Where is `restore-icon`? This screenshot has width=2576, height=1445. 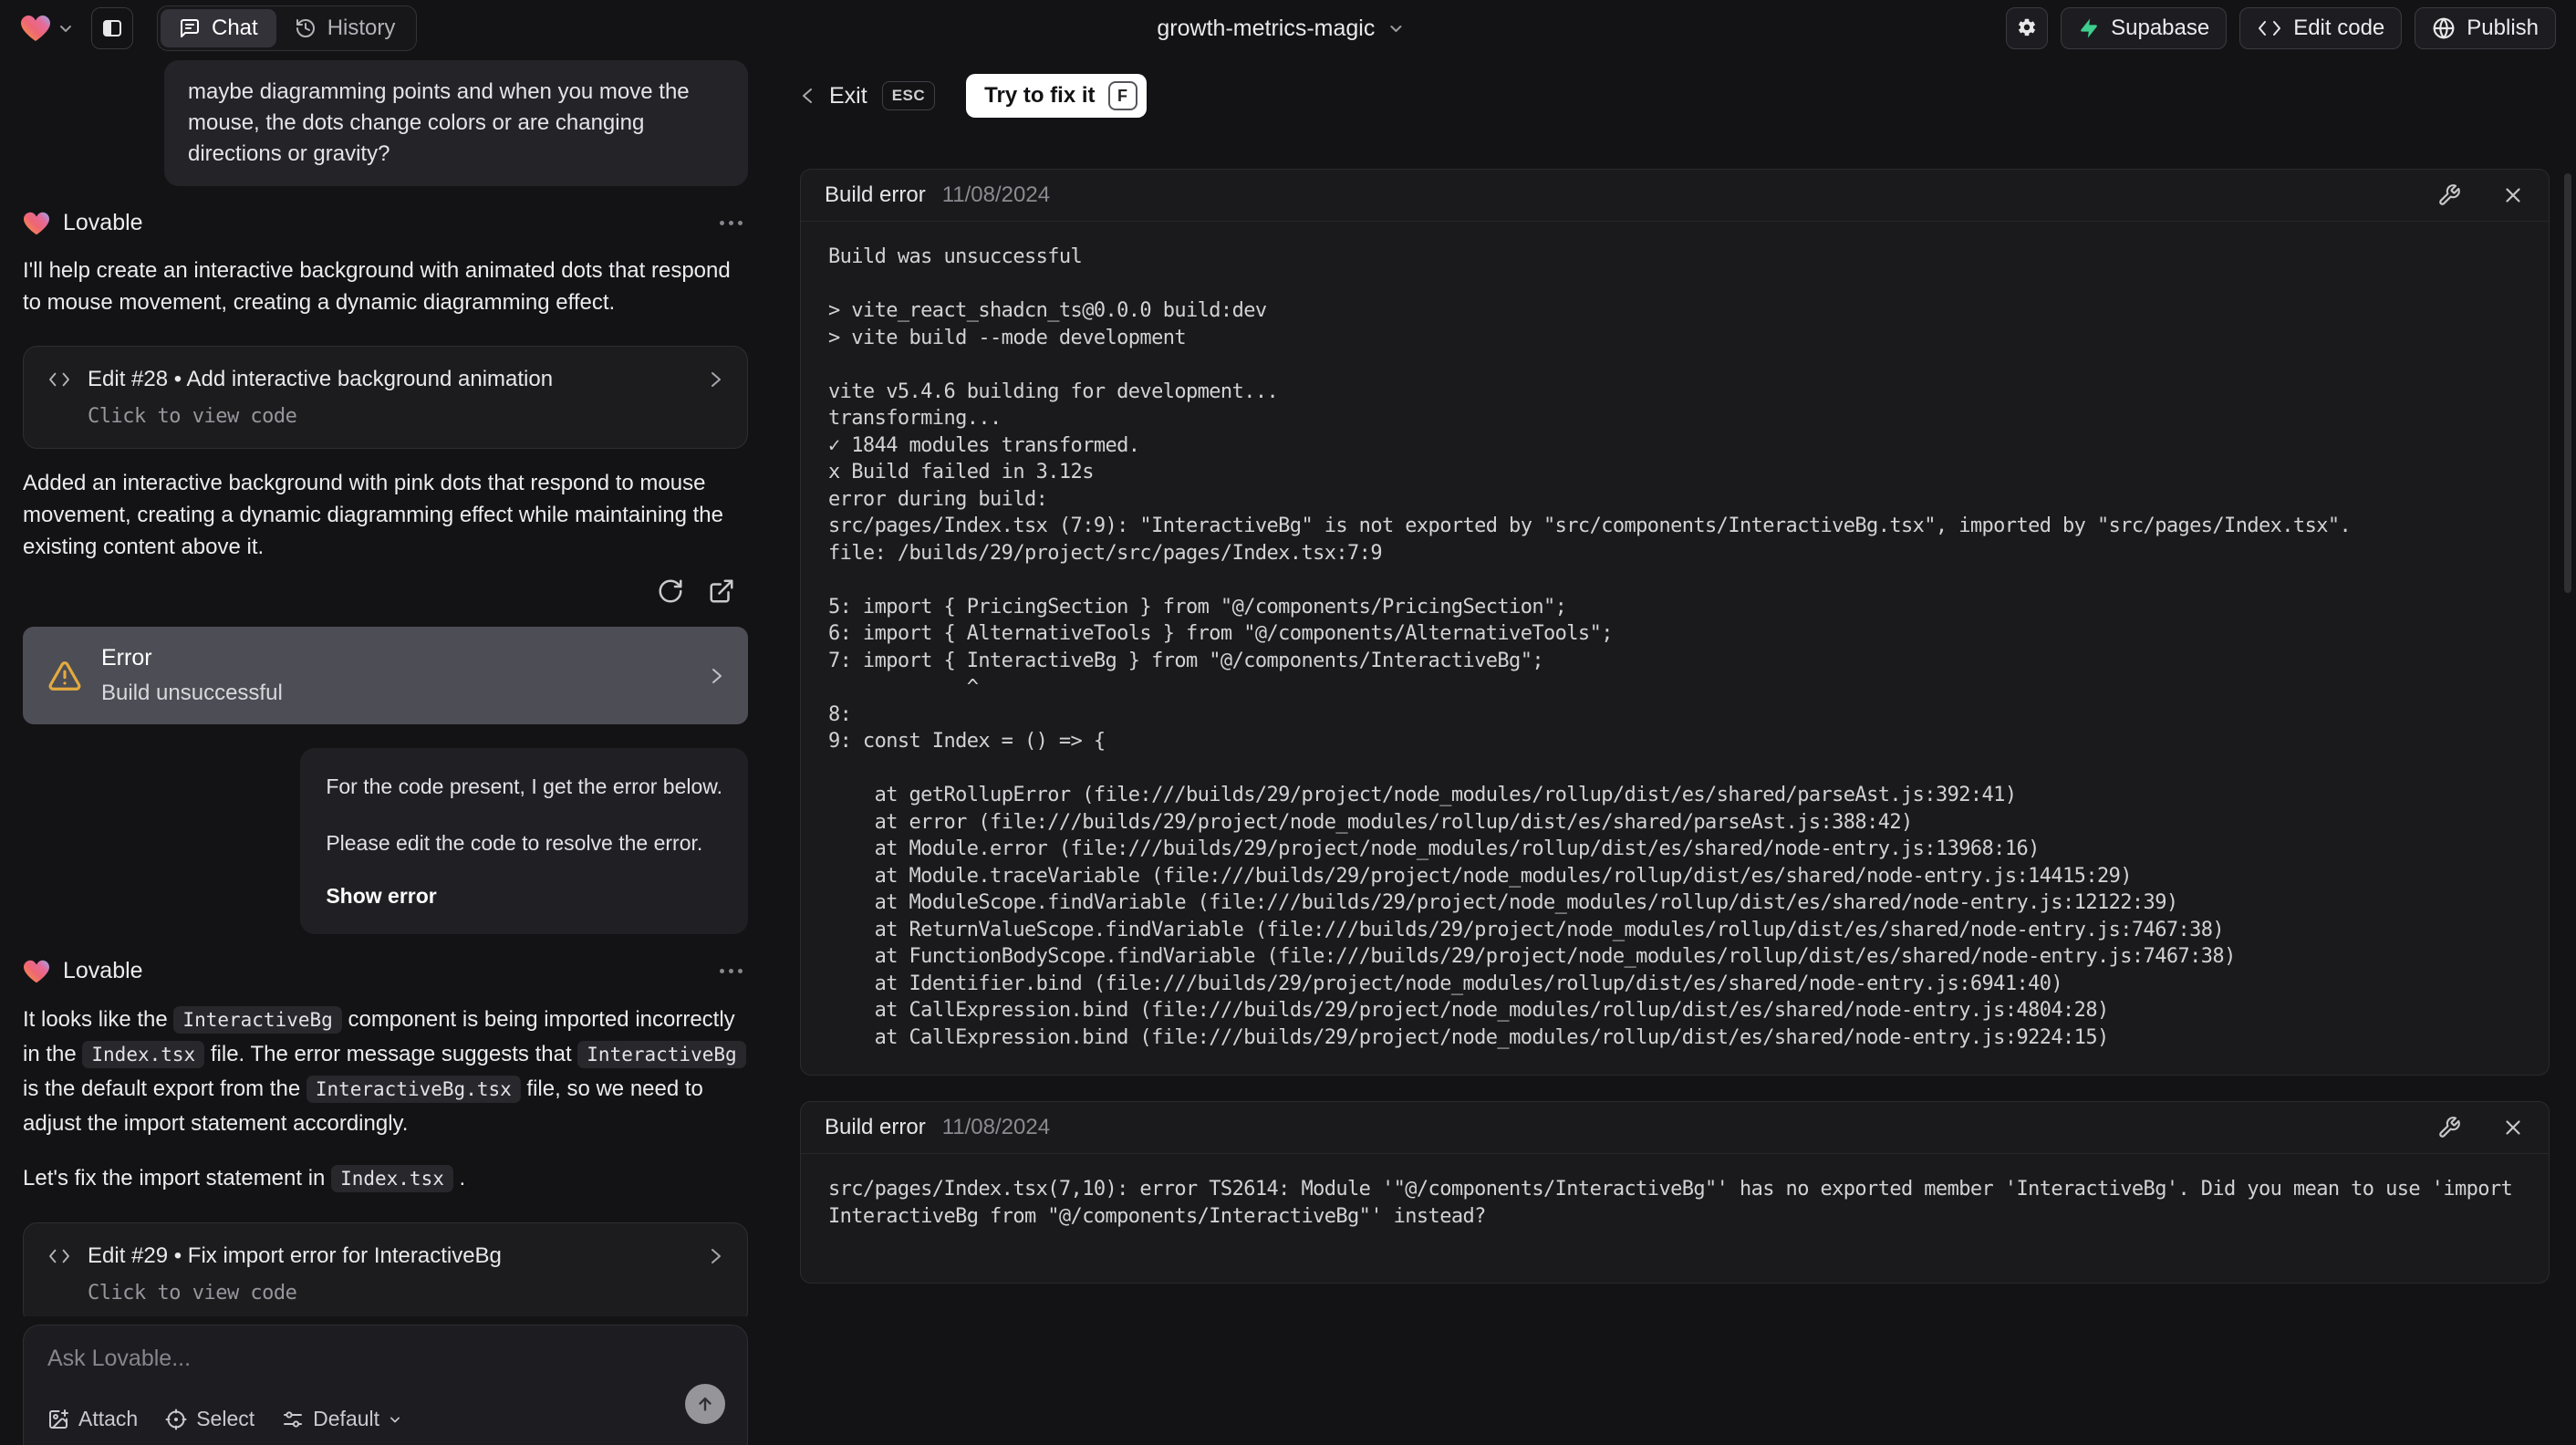 restore-icon is located at coordinates (671, 591).